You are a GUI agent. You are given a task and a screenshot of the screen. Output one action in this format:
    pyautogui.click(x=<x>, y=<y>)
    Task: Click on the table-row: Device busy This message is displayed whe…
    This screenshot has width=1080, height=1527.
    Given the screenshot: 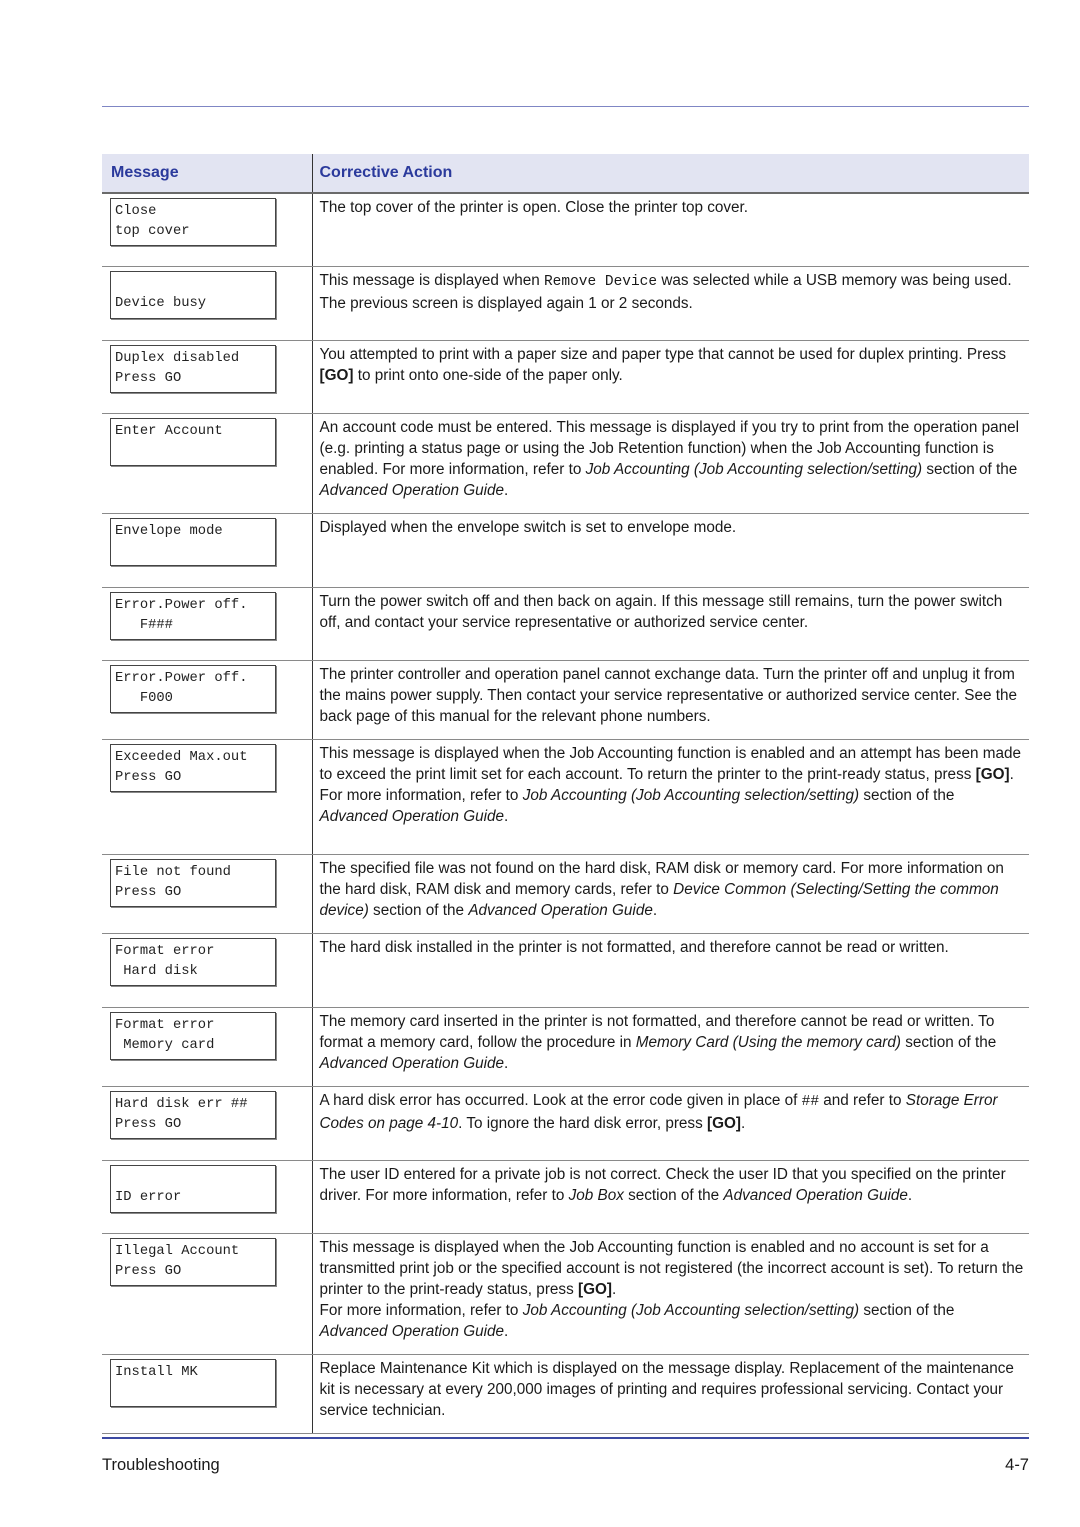 What is the action you would take?
    pyautogui.click(x=565, y=303)
    